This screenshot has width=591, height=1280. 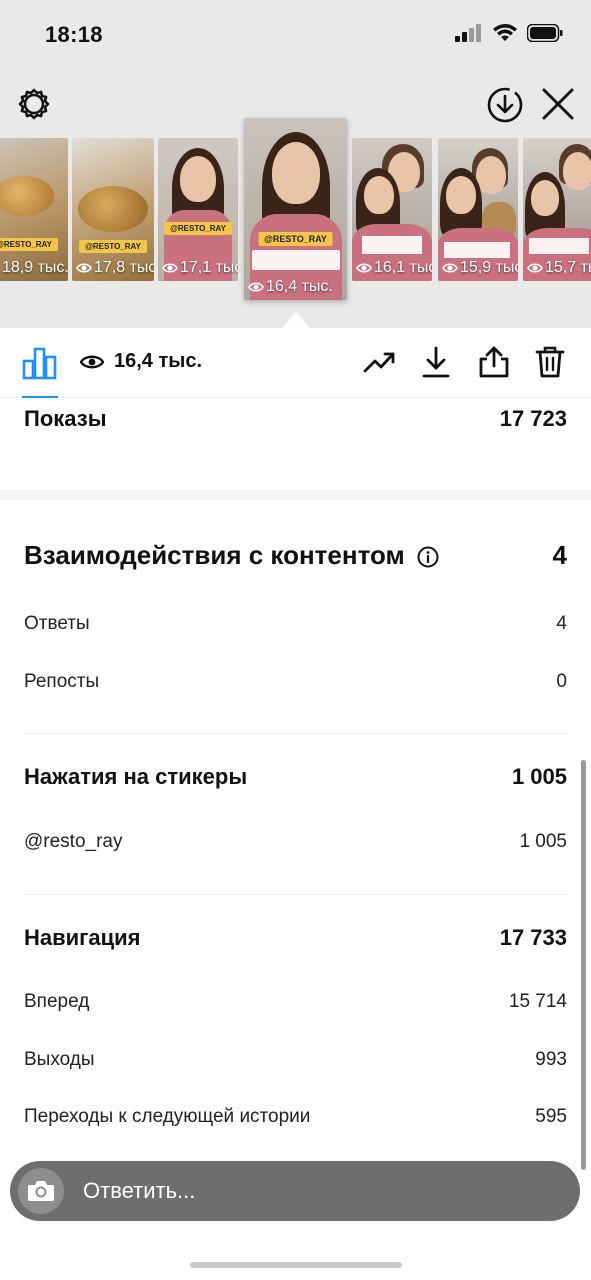 I want to click on story-views-label: 15,7 тыс., so click(x=568, y=267).